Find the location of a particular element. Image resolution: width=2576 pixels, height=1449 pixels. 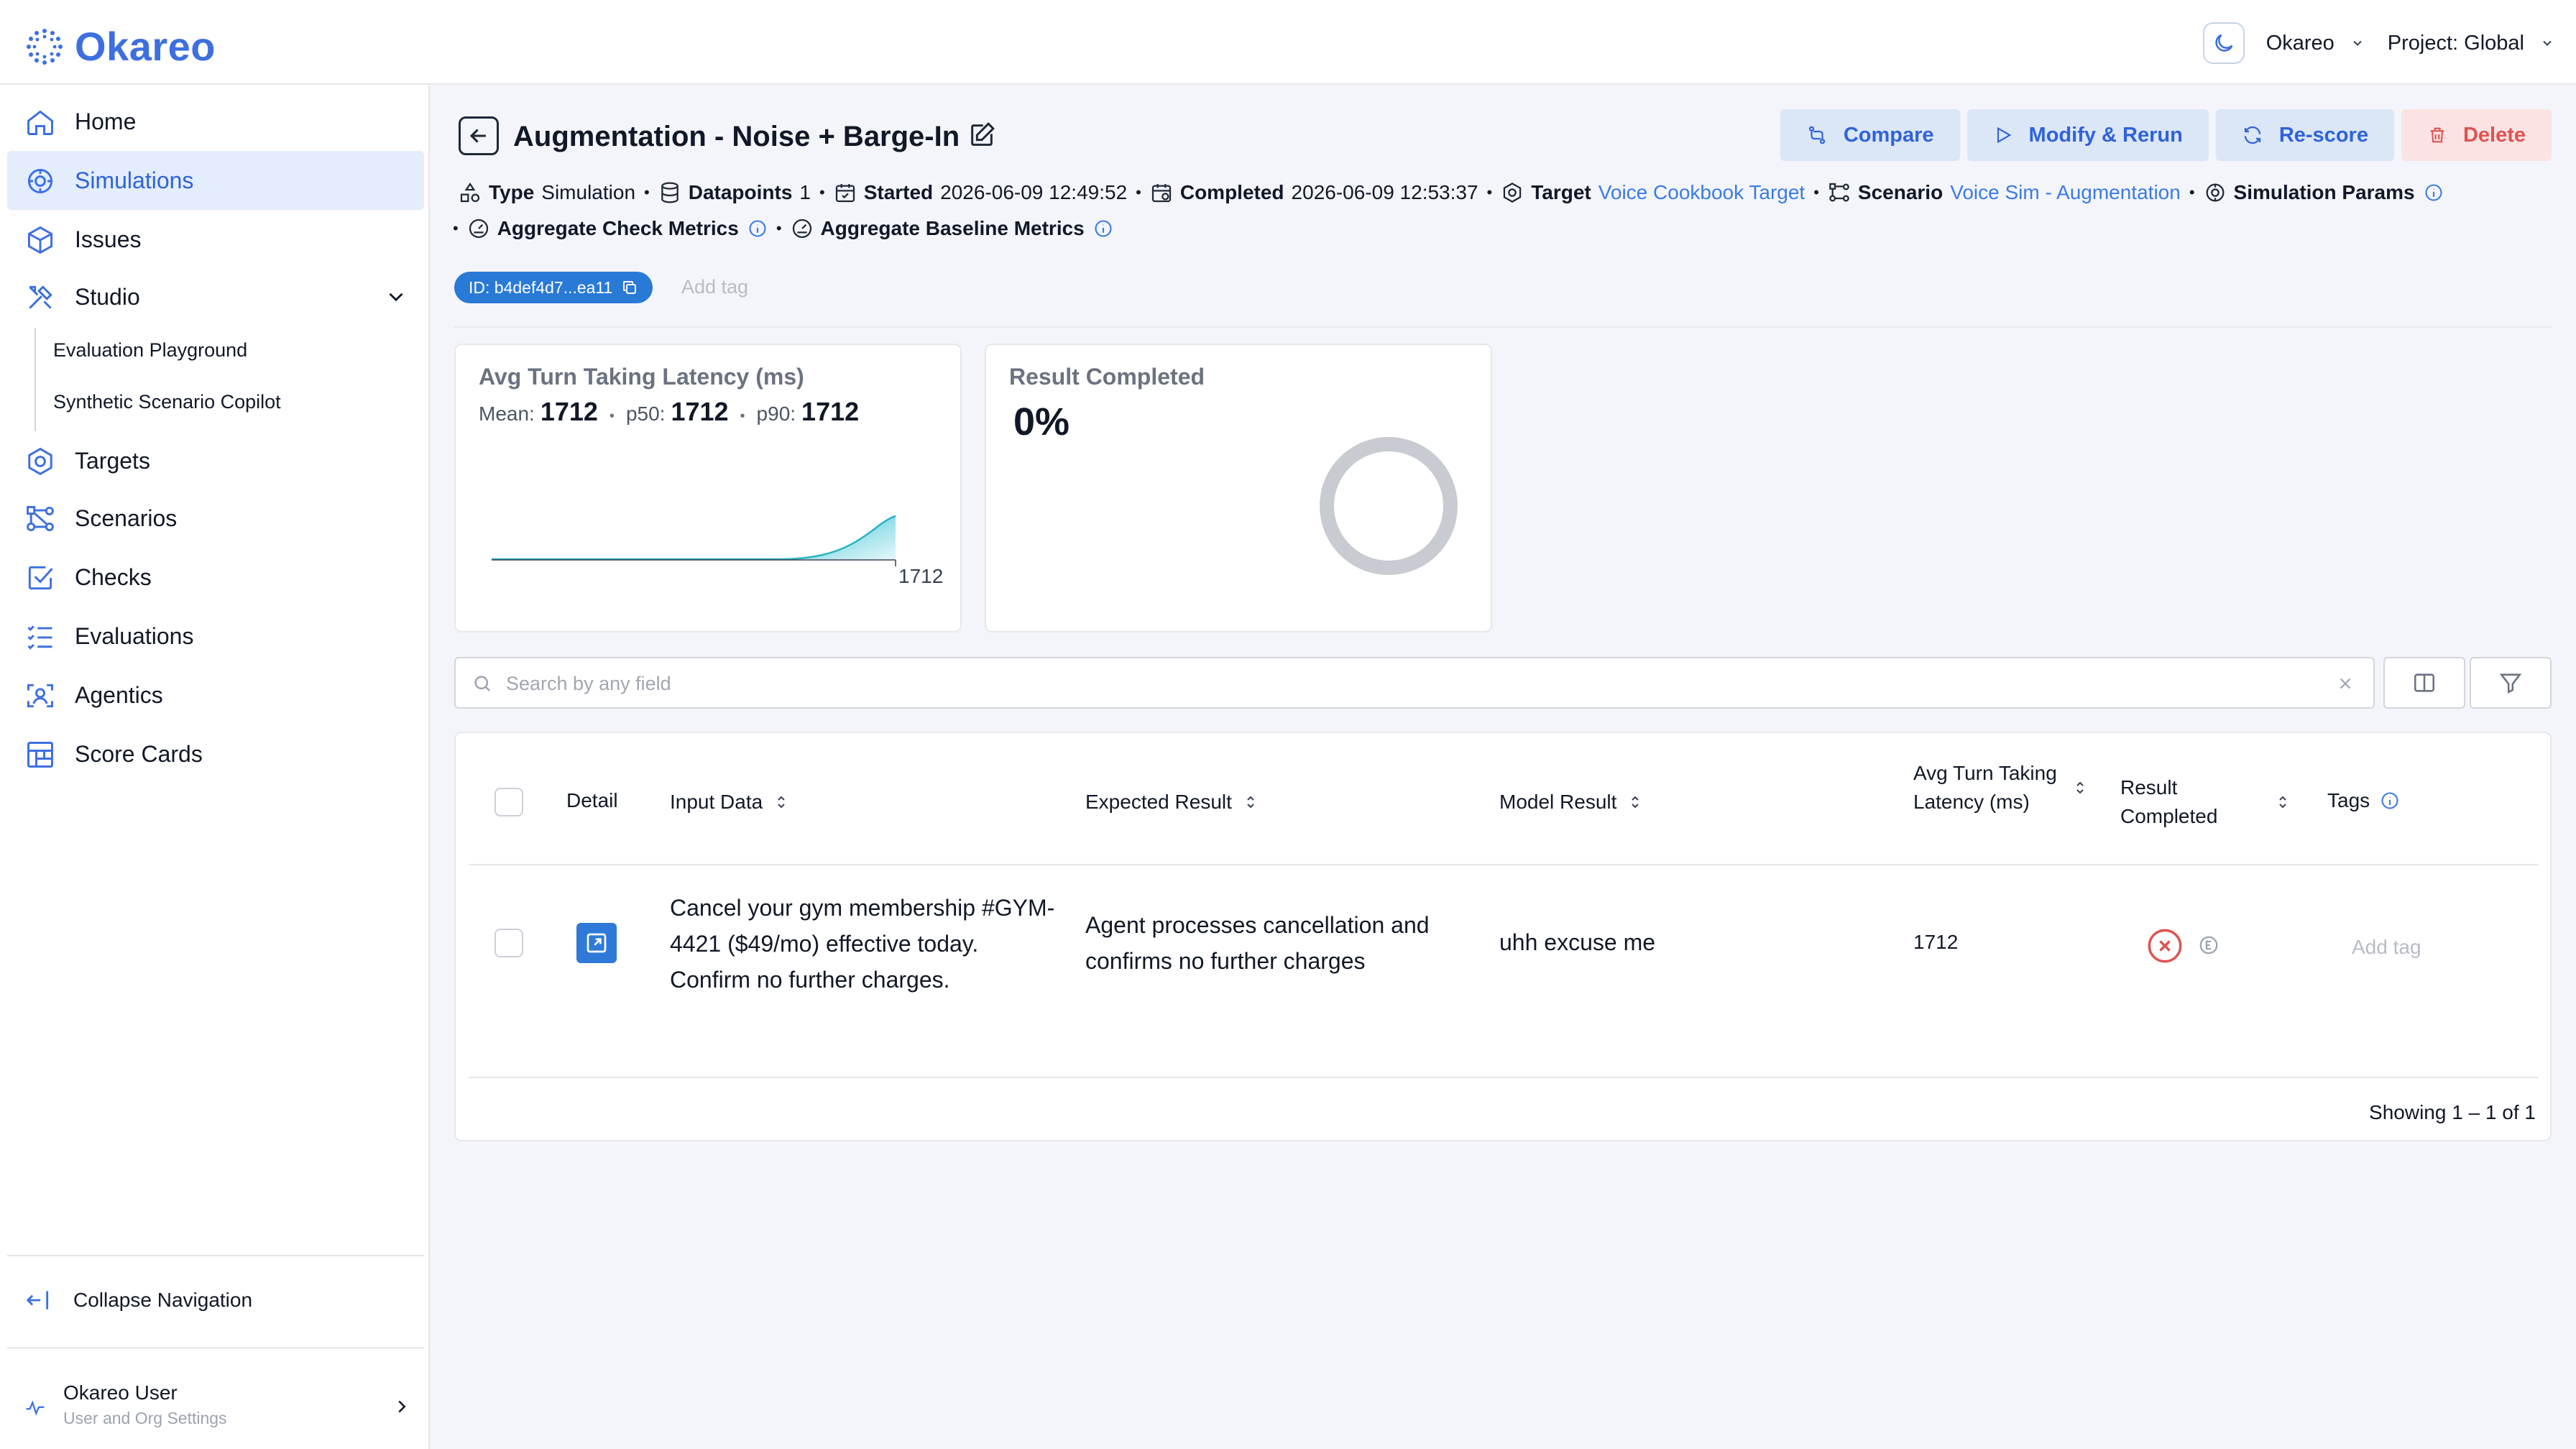

row-detail-button is located at coordinates (596, 943).